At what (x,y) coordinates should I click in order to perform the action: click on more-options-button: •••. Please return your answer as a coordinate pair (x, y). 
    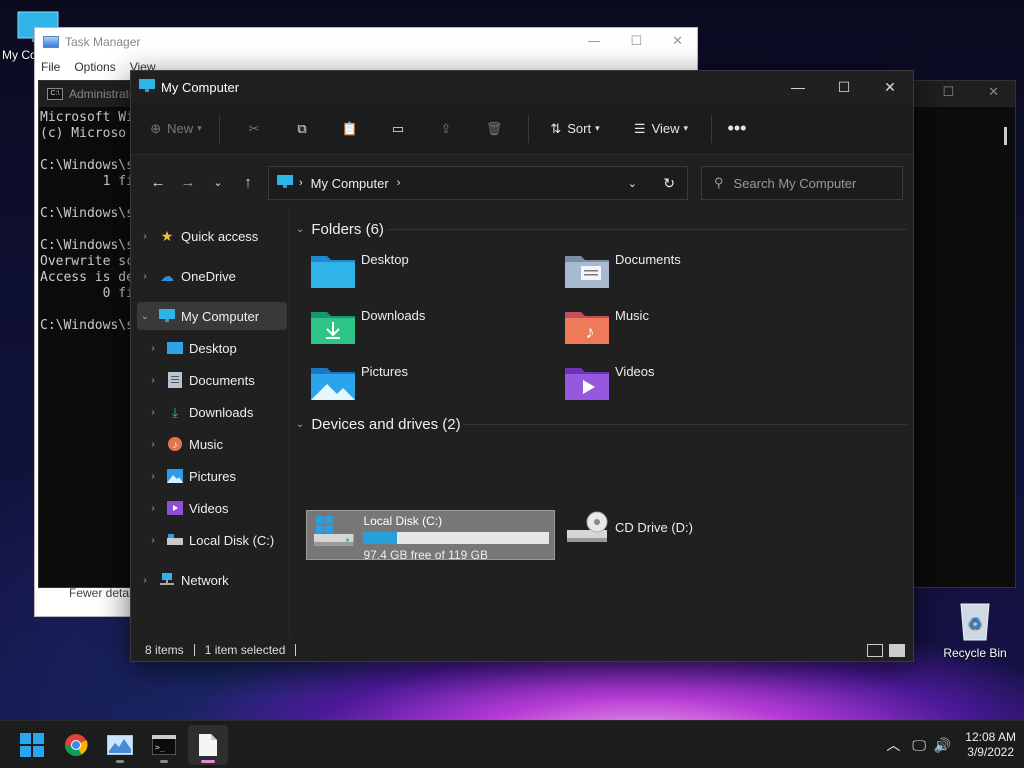
    Looking at the image, I should click on (737, 129).